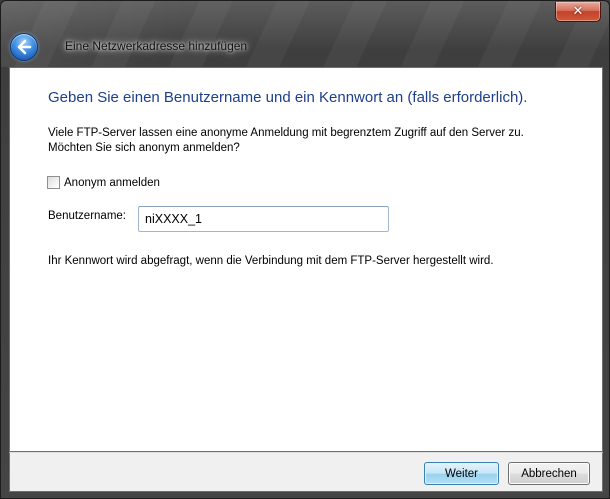 This screenshot has width=610, height=499. I want to click on username-label: Benutzername:, so click(87, 216).